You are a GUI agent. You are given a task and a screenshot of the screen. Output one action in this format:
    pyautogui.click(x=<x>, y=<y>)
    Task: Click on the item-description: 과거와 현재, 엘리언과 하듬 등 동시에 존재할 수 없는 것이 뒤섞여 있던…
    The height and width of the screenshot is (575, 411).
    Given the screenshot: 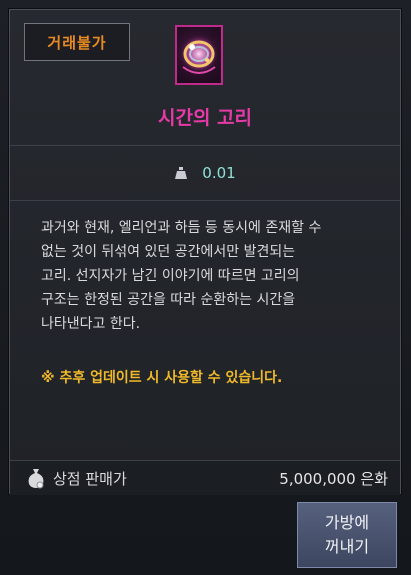 What is the action you would take?
    pyautogui.click(x=181, y=276)
    